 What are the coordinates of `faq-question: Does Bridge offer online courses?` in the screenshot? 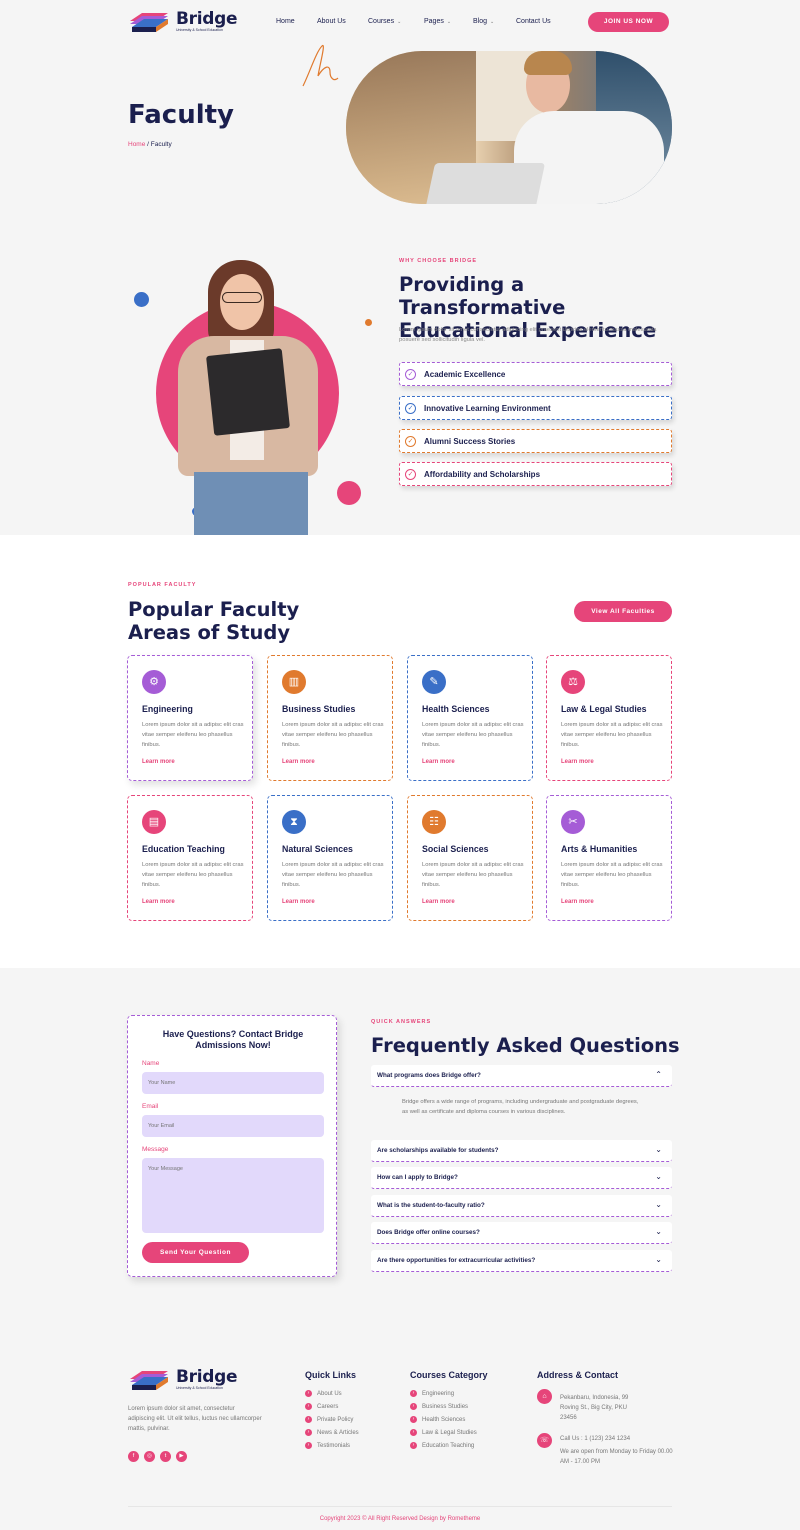 It's located at (428, 1232).